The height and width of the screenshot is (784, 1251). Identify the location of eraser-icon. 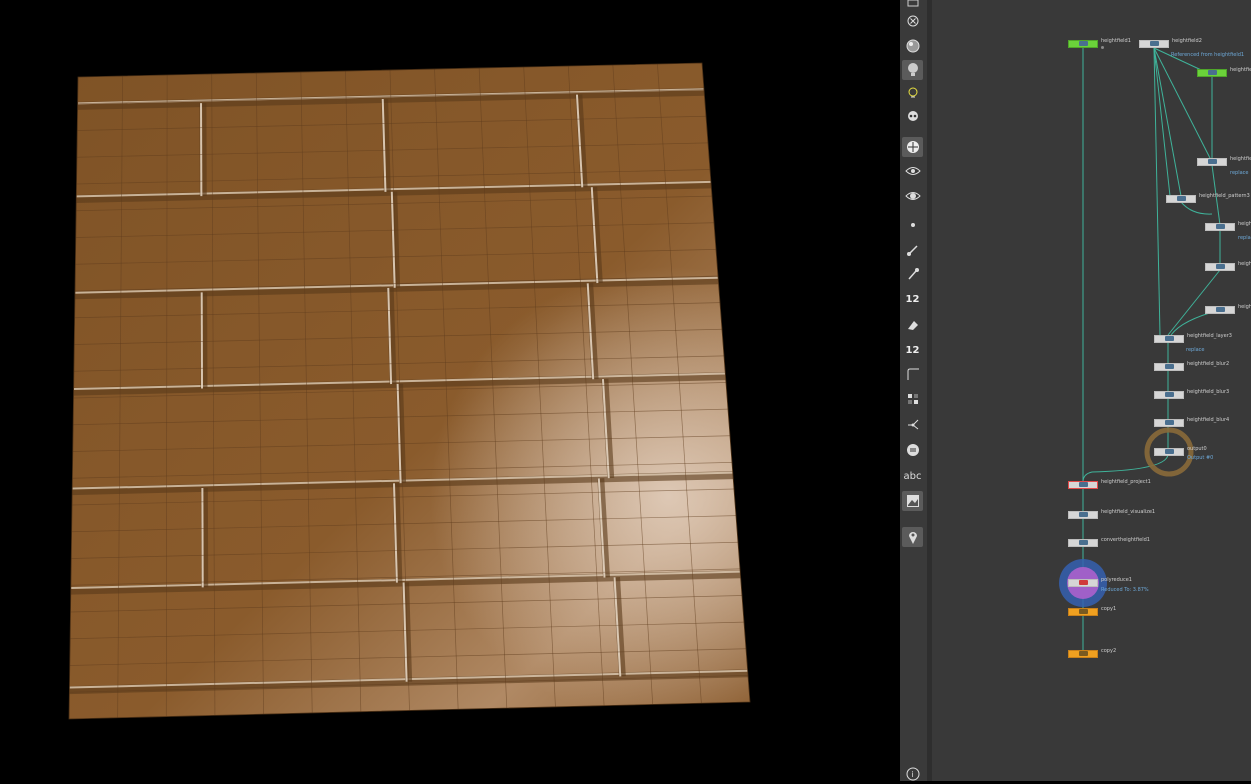
(912, 325).